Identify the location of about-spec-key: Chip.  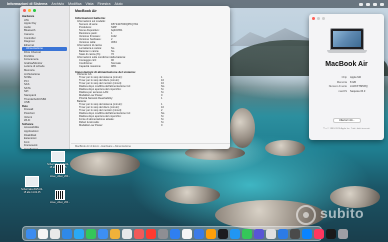
(344, 77).